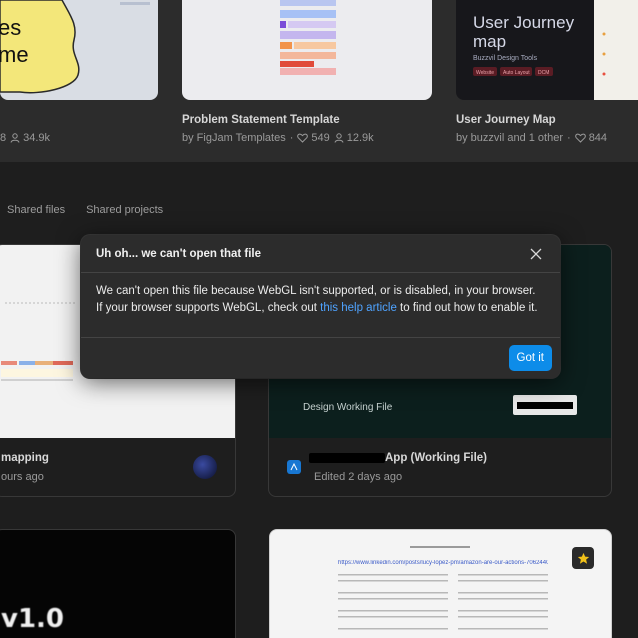 The height and width of the screenshot is (638, 638). I want to click on dialog-message-text: to find out how to enable it., so click(467, 307).